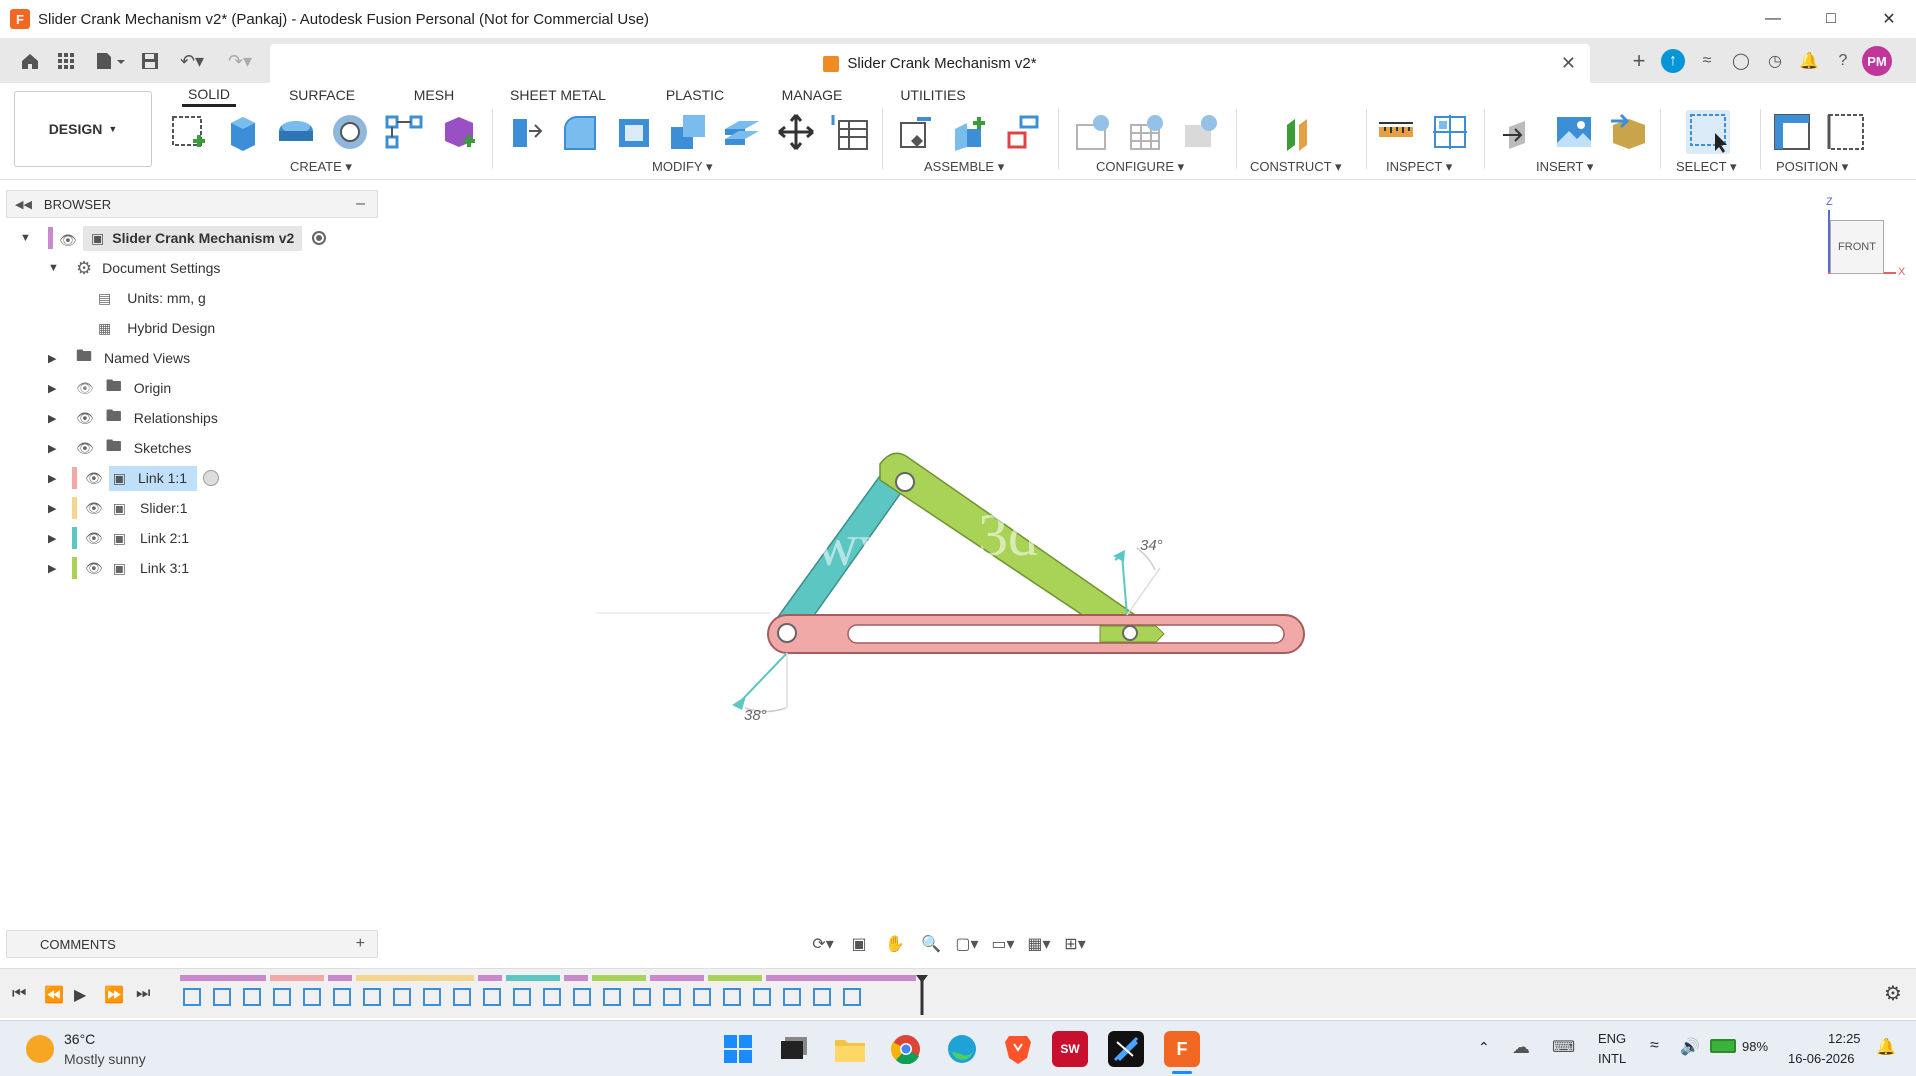 Image resolution: width=1916 pixels, height=1076 pixels. Describe the element at coordinates (850, 1049) in the screenshot. I see `file-explorer-icon` at that location.